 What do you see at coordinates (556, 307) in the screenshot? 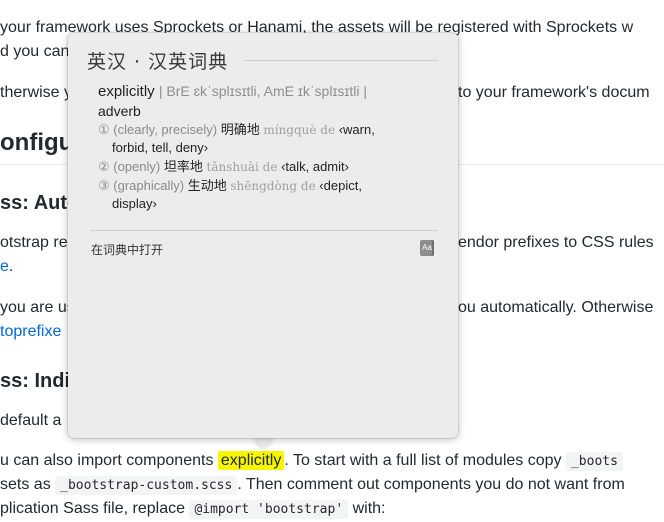
I see `doc-text-line: ou automatically. Otherwise` at bounding box center [556, 307].